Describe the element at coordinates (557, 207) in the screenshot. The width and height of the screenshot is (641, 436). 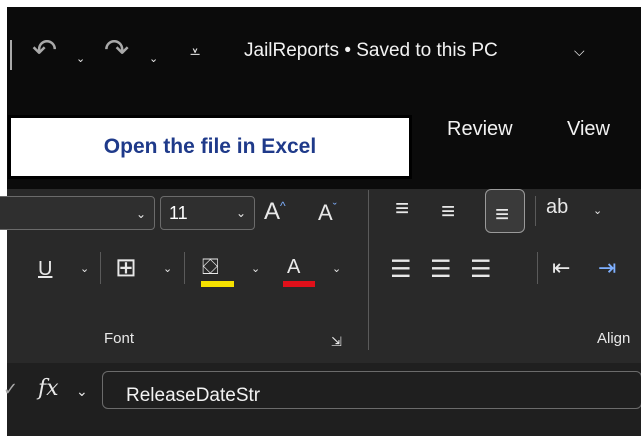
I see `orientation-icon: ab` at that location.